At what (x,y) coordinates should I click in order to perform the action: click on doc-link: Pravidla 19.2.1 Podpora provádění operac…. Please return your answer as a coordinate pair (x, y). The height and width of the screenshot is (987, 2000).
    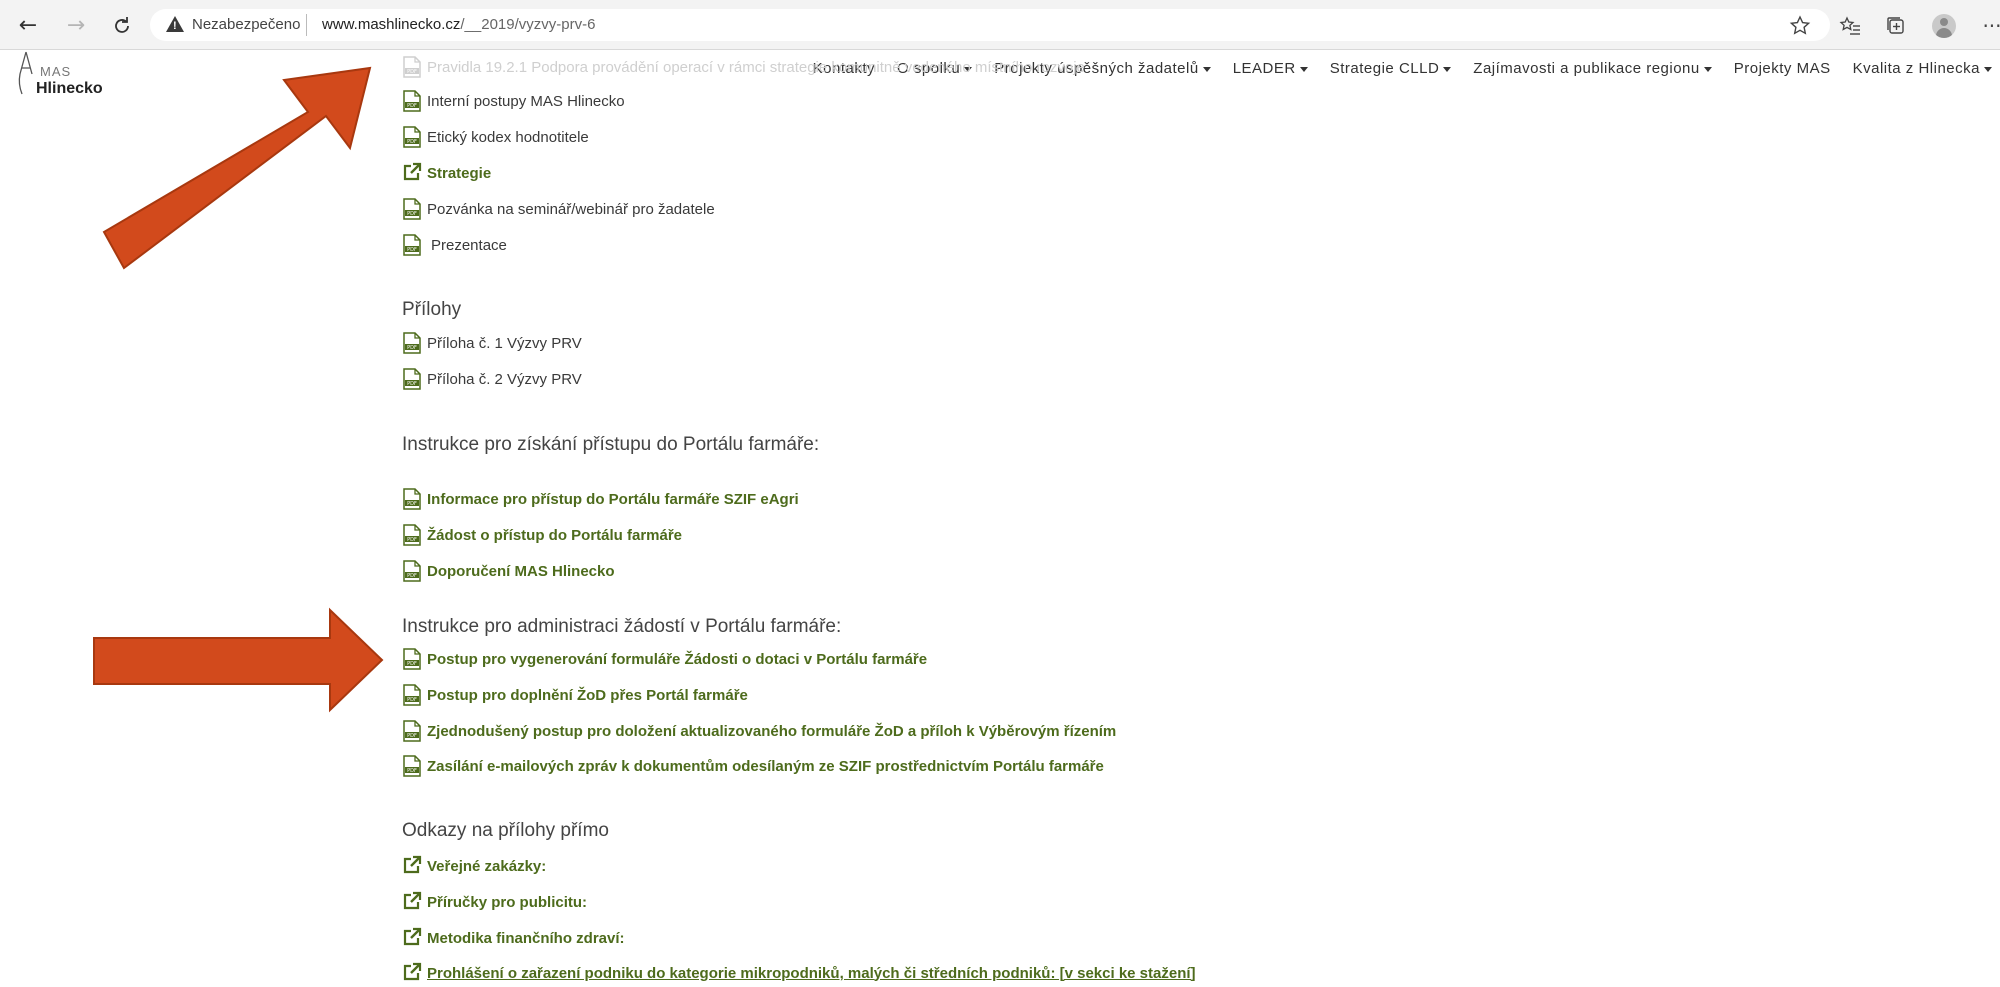
    Looking at the image, I should click on (756, 67).